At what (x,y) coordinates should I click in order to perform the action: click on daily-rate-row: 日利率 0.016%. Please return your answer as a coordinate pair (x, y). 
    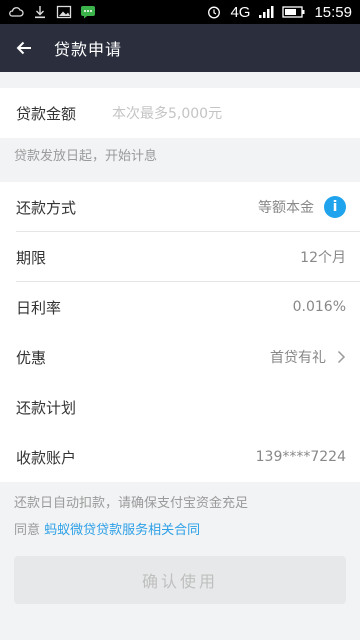
    Looking at the image, I should click on (180, 307).